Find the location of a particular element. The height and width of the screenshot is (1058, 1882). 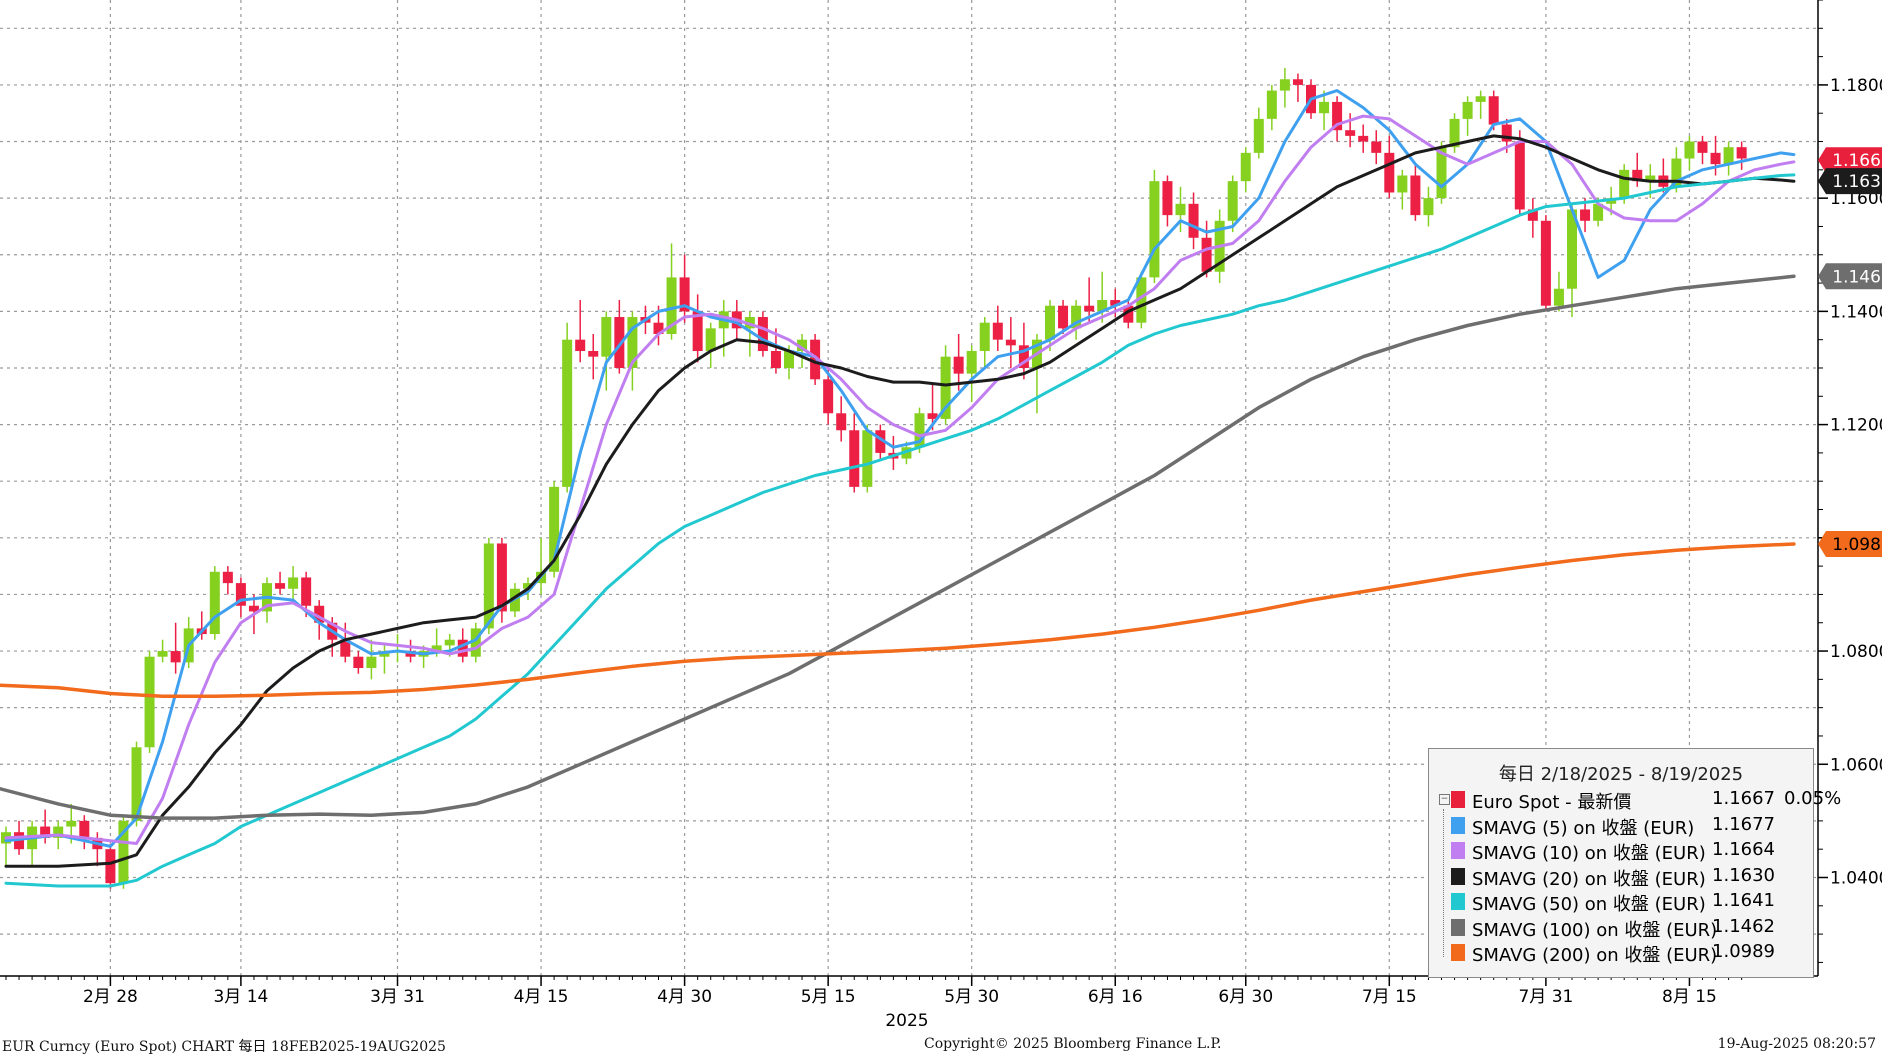

x-year-label: 2025 is located at coordinates (906, 1021).